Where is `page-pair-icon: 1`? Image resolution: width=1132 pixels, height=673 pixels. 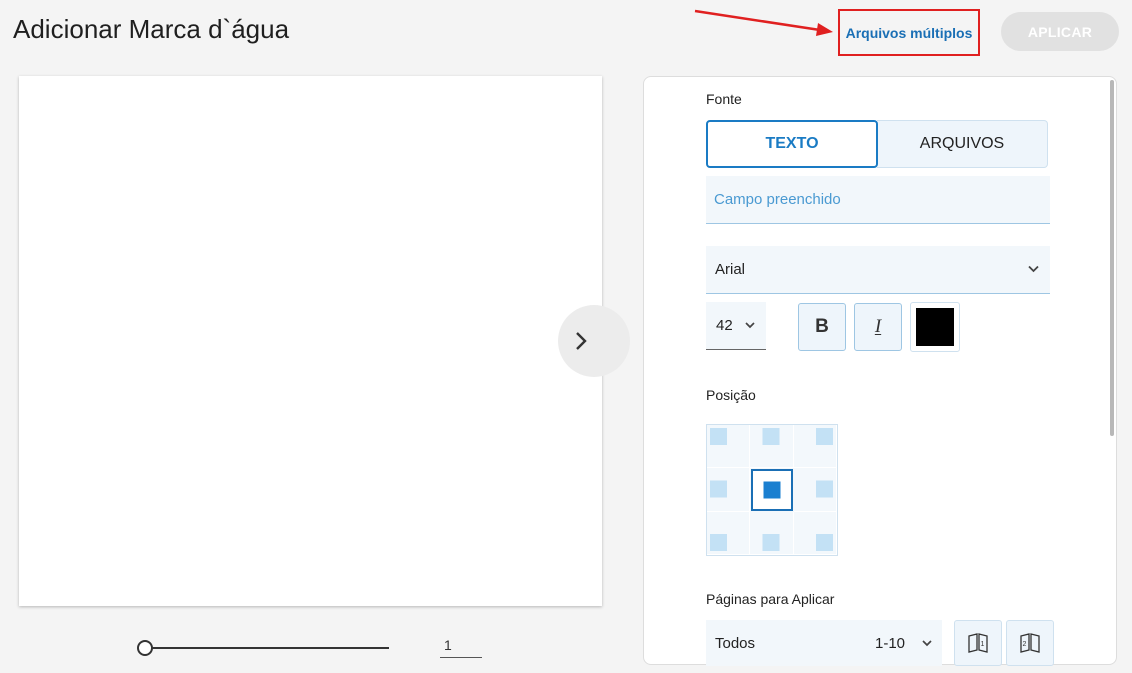
page-pair-icon: 1 is located at coordinates (978, 643).